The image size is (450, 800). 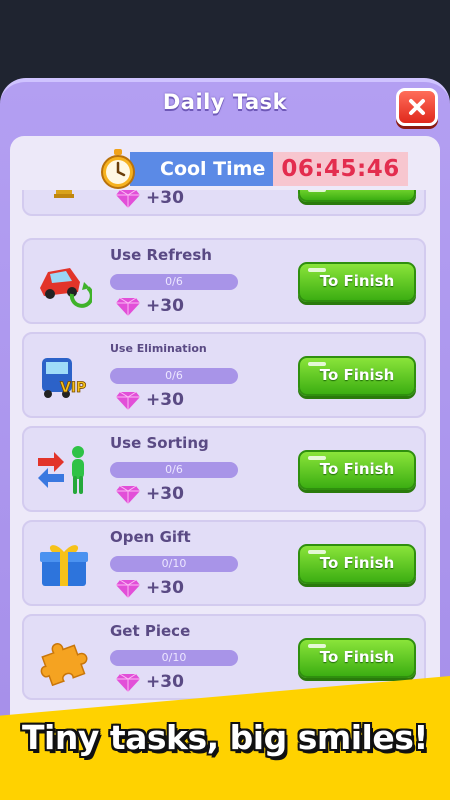 I want to click on dialog-title: Daily Task, so click(x=225, y=102).